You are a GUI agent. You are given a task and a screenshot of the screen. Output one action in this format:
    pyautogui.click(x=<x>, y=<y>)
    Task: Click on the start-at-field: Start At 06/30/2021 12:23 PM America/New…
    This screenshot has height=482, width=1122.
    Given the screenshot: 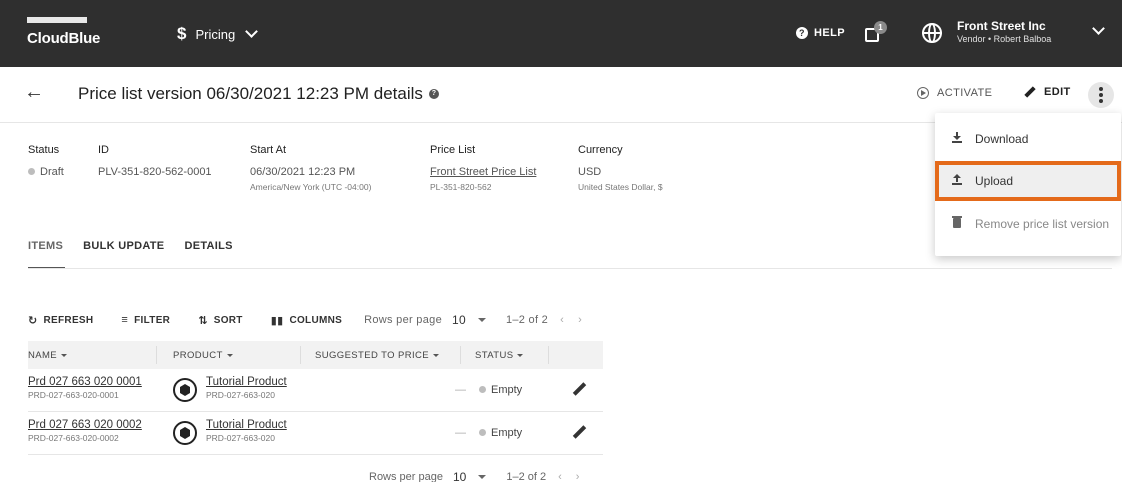 What is the action you would take?
    pyautogui.click(x=310, y=168)
    